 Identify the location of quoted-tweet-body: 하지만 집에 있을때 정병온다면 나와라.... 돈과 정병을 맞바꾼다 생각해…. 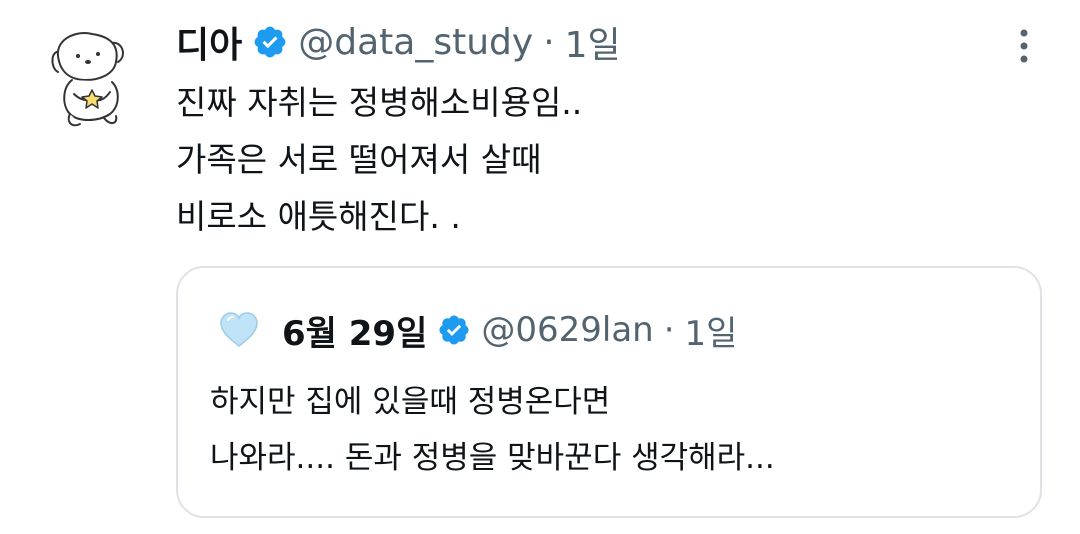
(492, 430).